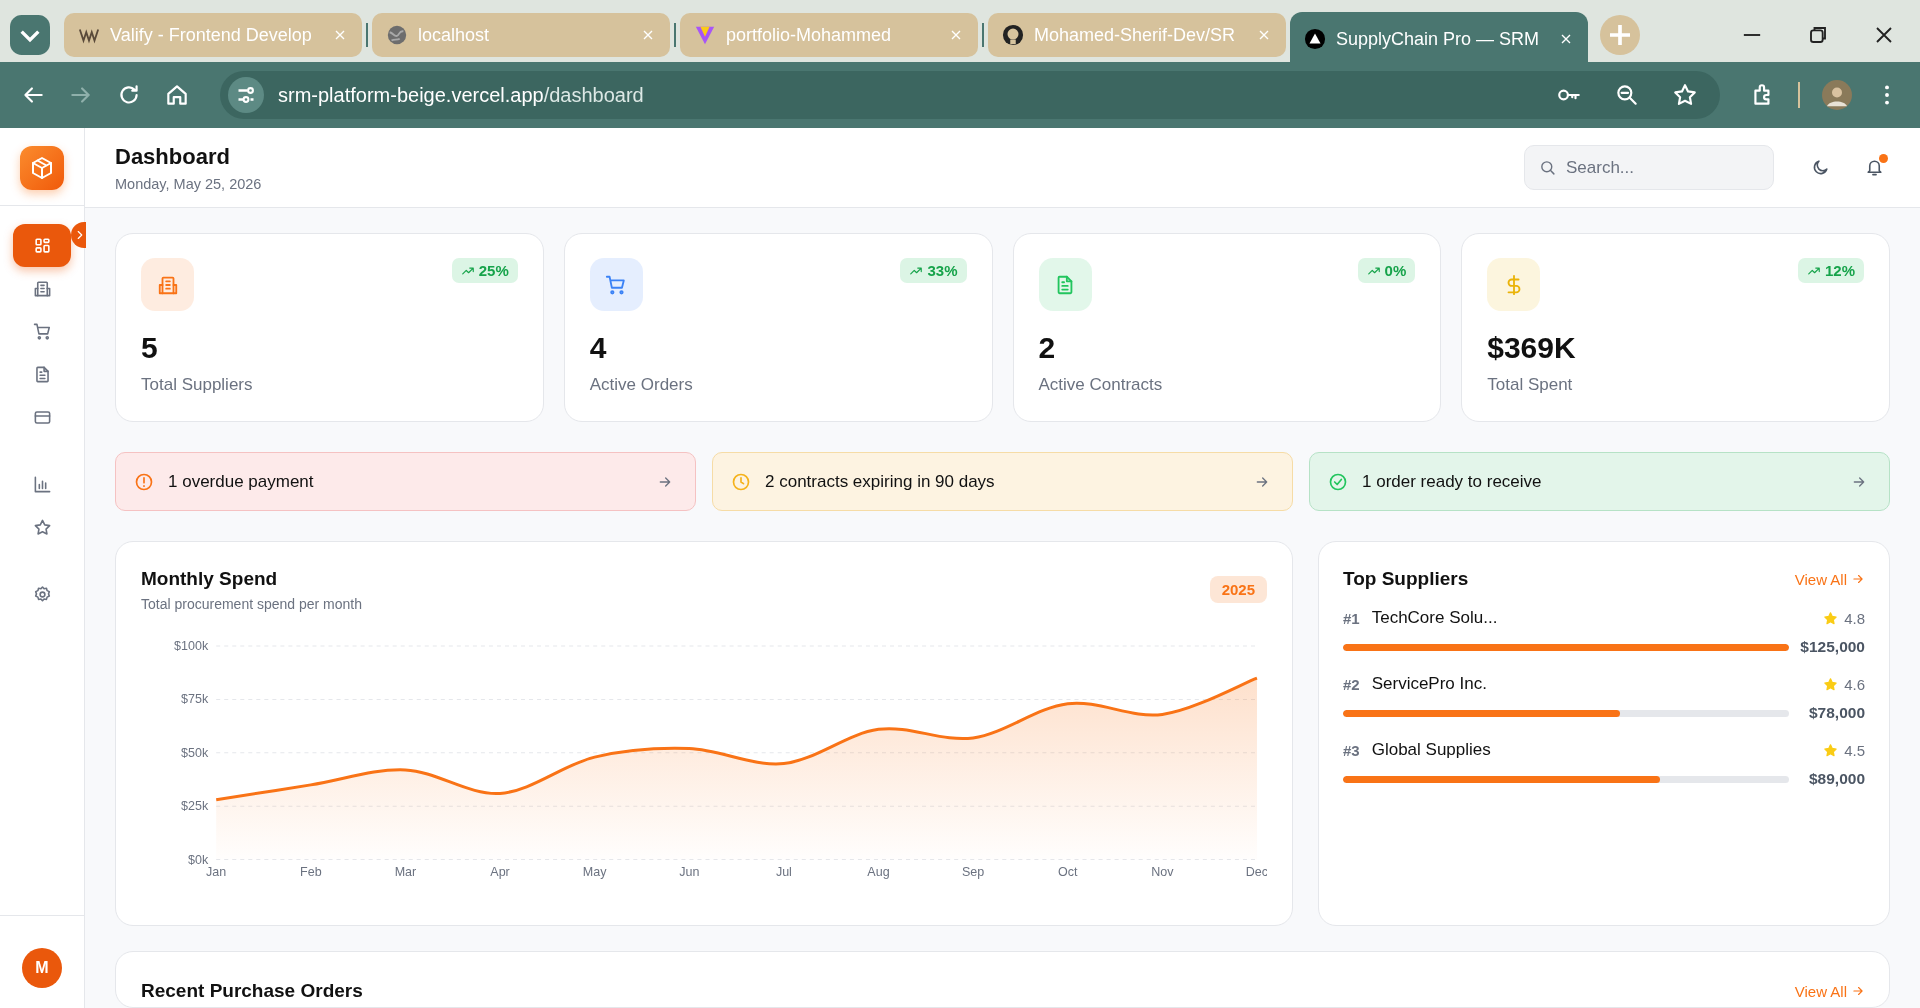 The height and width of the screenshot is (1008, 1920). I want to click on axis-label: Jan, so click(216, 871).